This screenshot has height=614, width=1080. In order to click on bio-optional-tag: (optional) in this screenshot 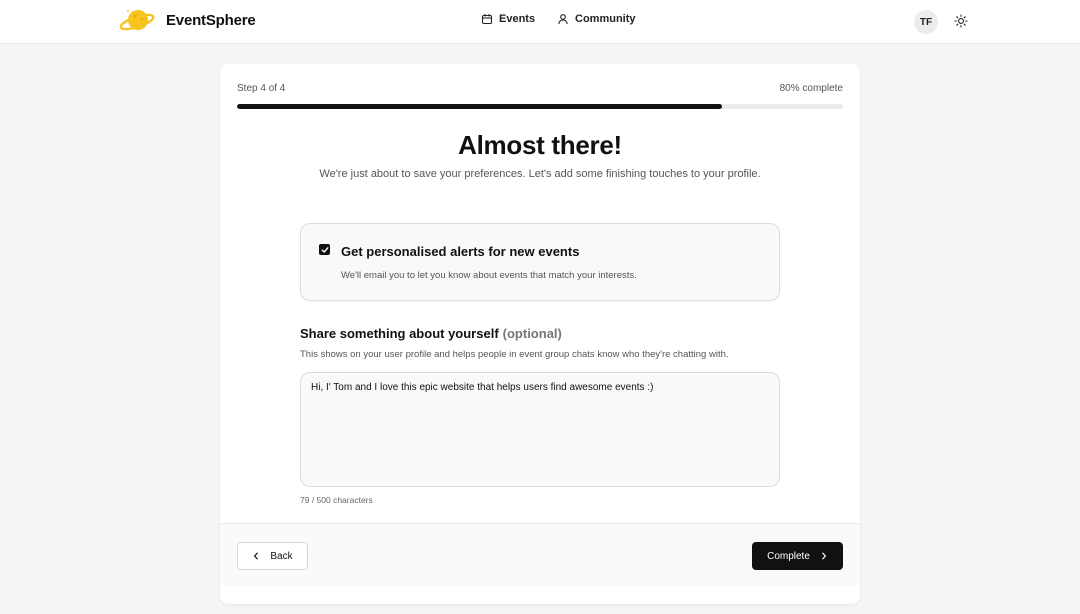, I will do `click(532, 333)`.